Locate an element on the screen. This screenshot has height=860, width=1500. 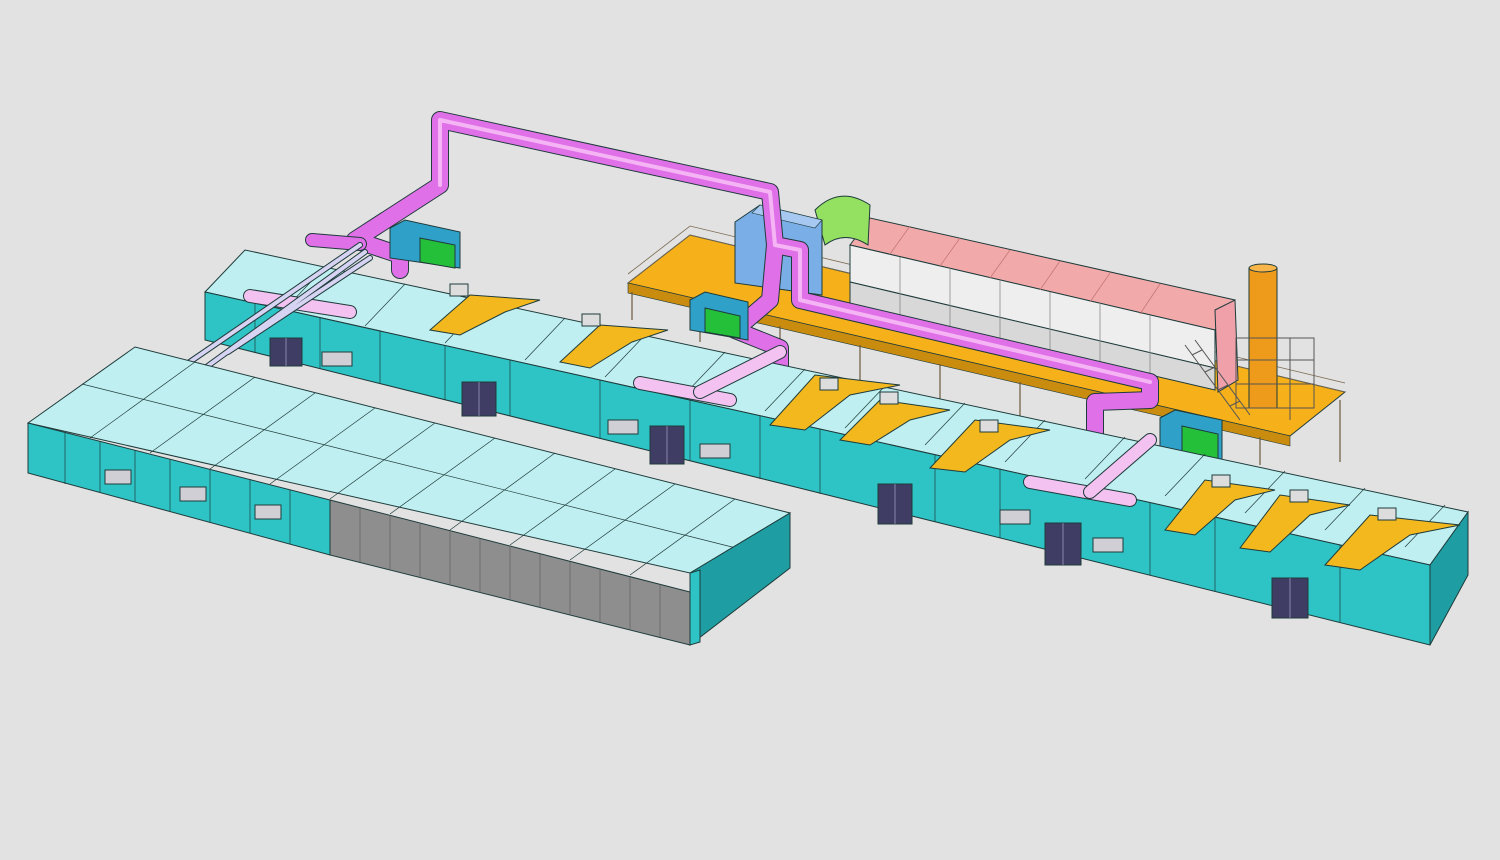
green-duct-bend is located at coordinates (842, 220).